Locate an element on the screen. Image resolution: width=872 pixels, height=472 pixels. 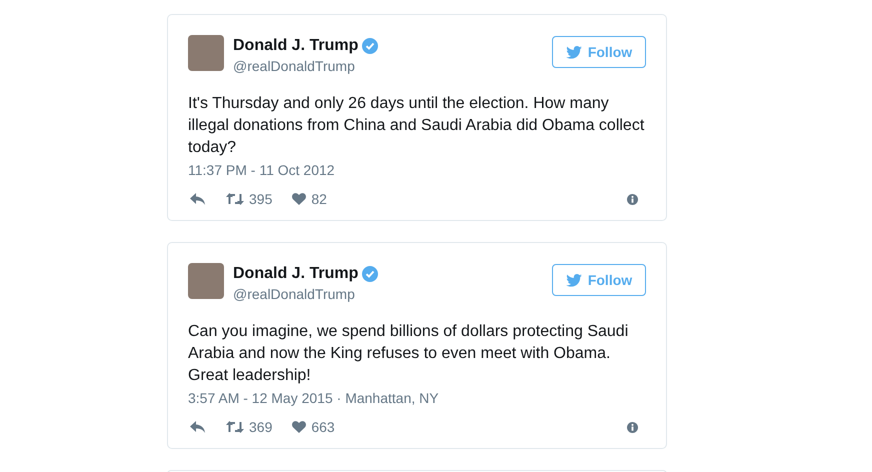
retweet-count: 369 is located at coordinates (260, 427).